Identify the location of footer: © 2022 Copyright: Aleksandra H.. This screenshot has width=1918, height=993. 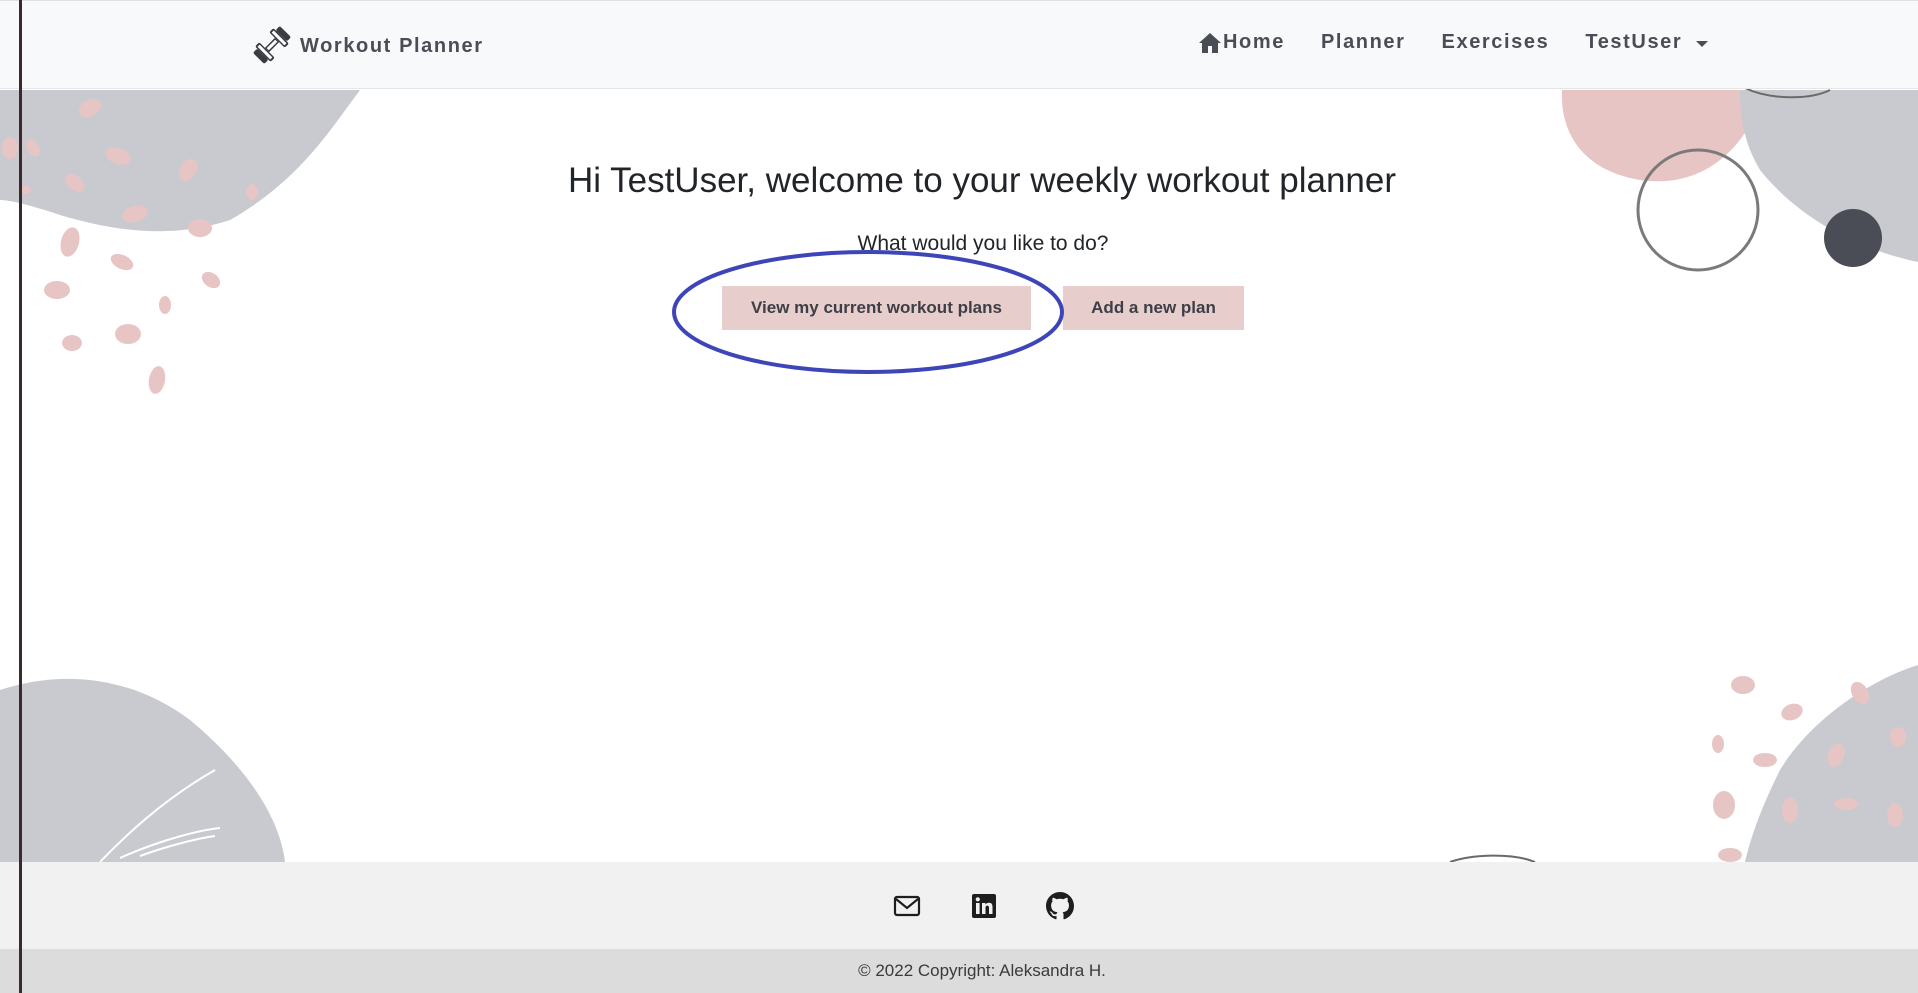
(959, 927).